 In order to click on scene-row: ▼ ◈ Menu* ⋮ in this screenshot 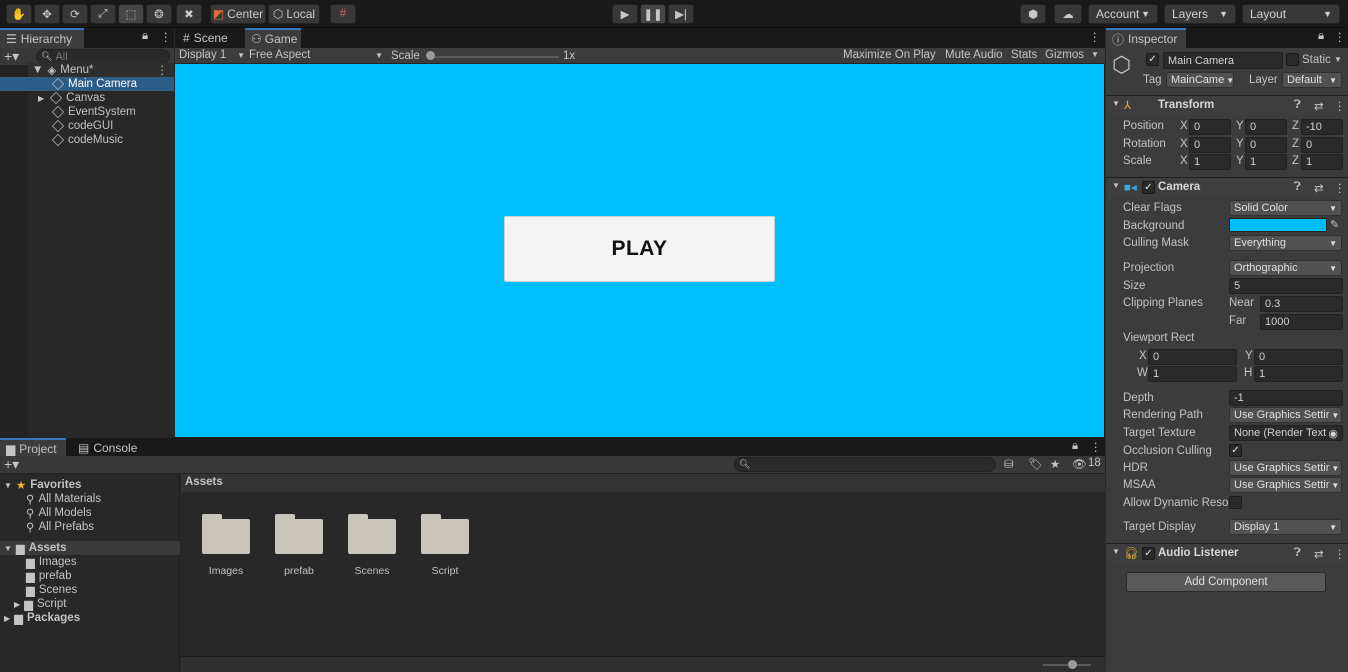, I will do `click(101, 70)`.